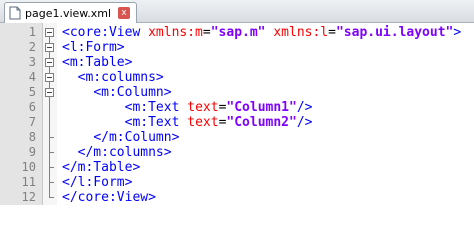 The height and width of the screenshot is (240, 474). I want to click on code-token-tag: </m:Column>, so click(136, 137).